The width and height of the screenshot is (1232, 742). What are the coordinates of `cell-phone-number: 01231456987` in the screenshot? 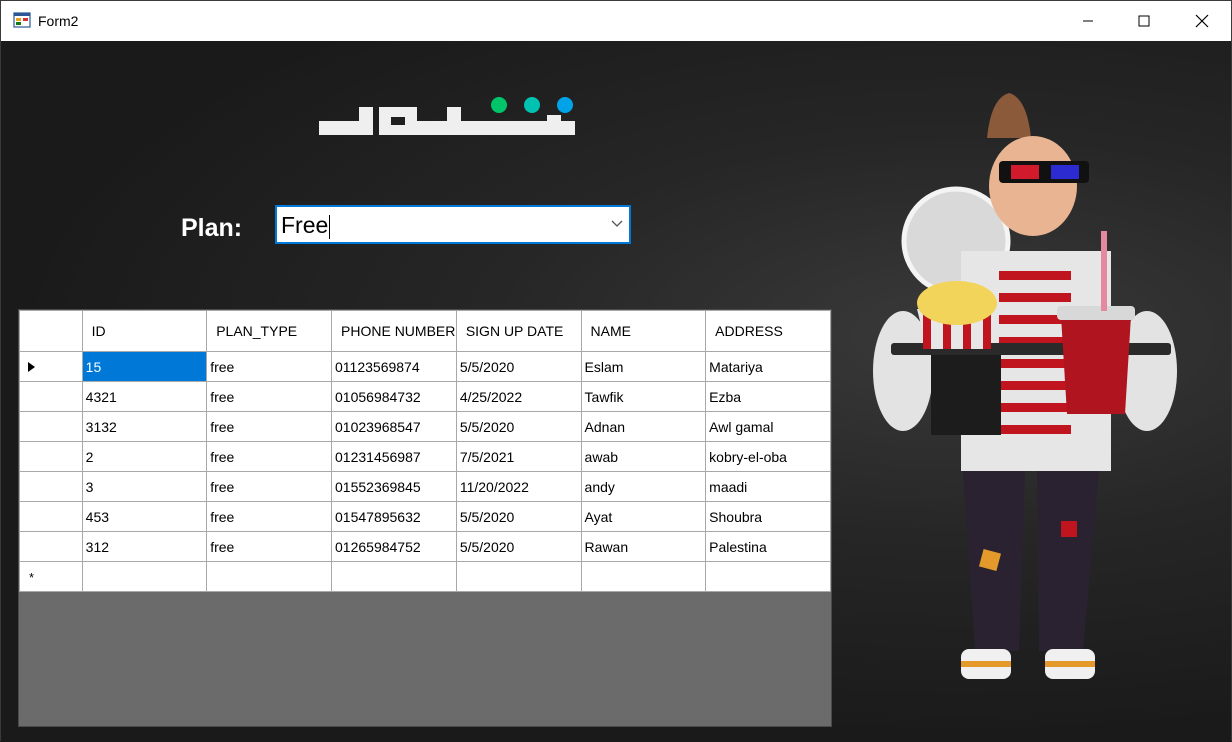 It's located at (394, 456).